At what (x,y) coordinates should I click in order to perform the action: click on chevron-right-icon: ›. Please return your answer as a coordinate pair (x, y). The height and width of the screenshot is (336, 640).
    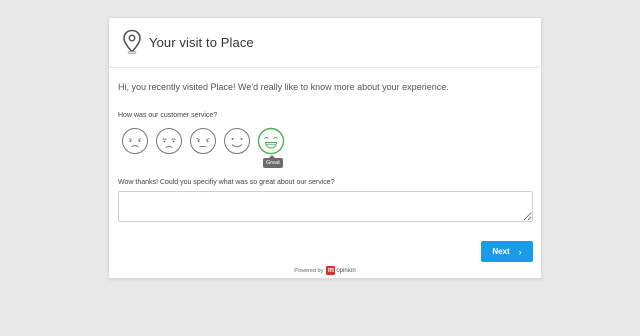
    Looking at the image, I should click on (520, 251).